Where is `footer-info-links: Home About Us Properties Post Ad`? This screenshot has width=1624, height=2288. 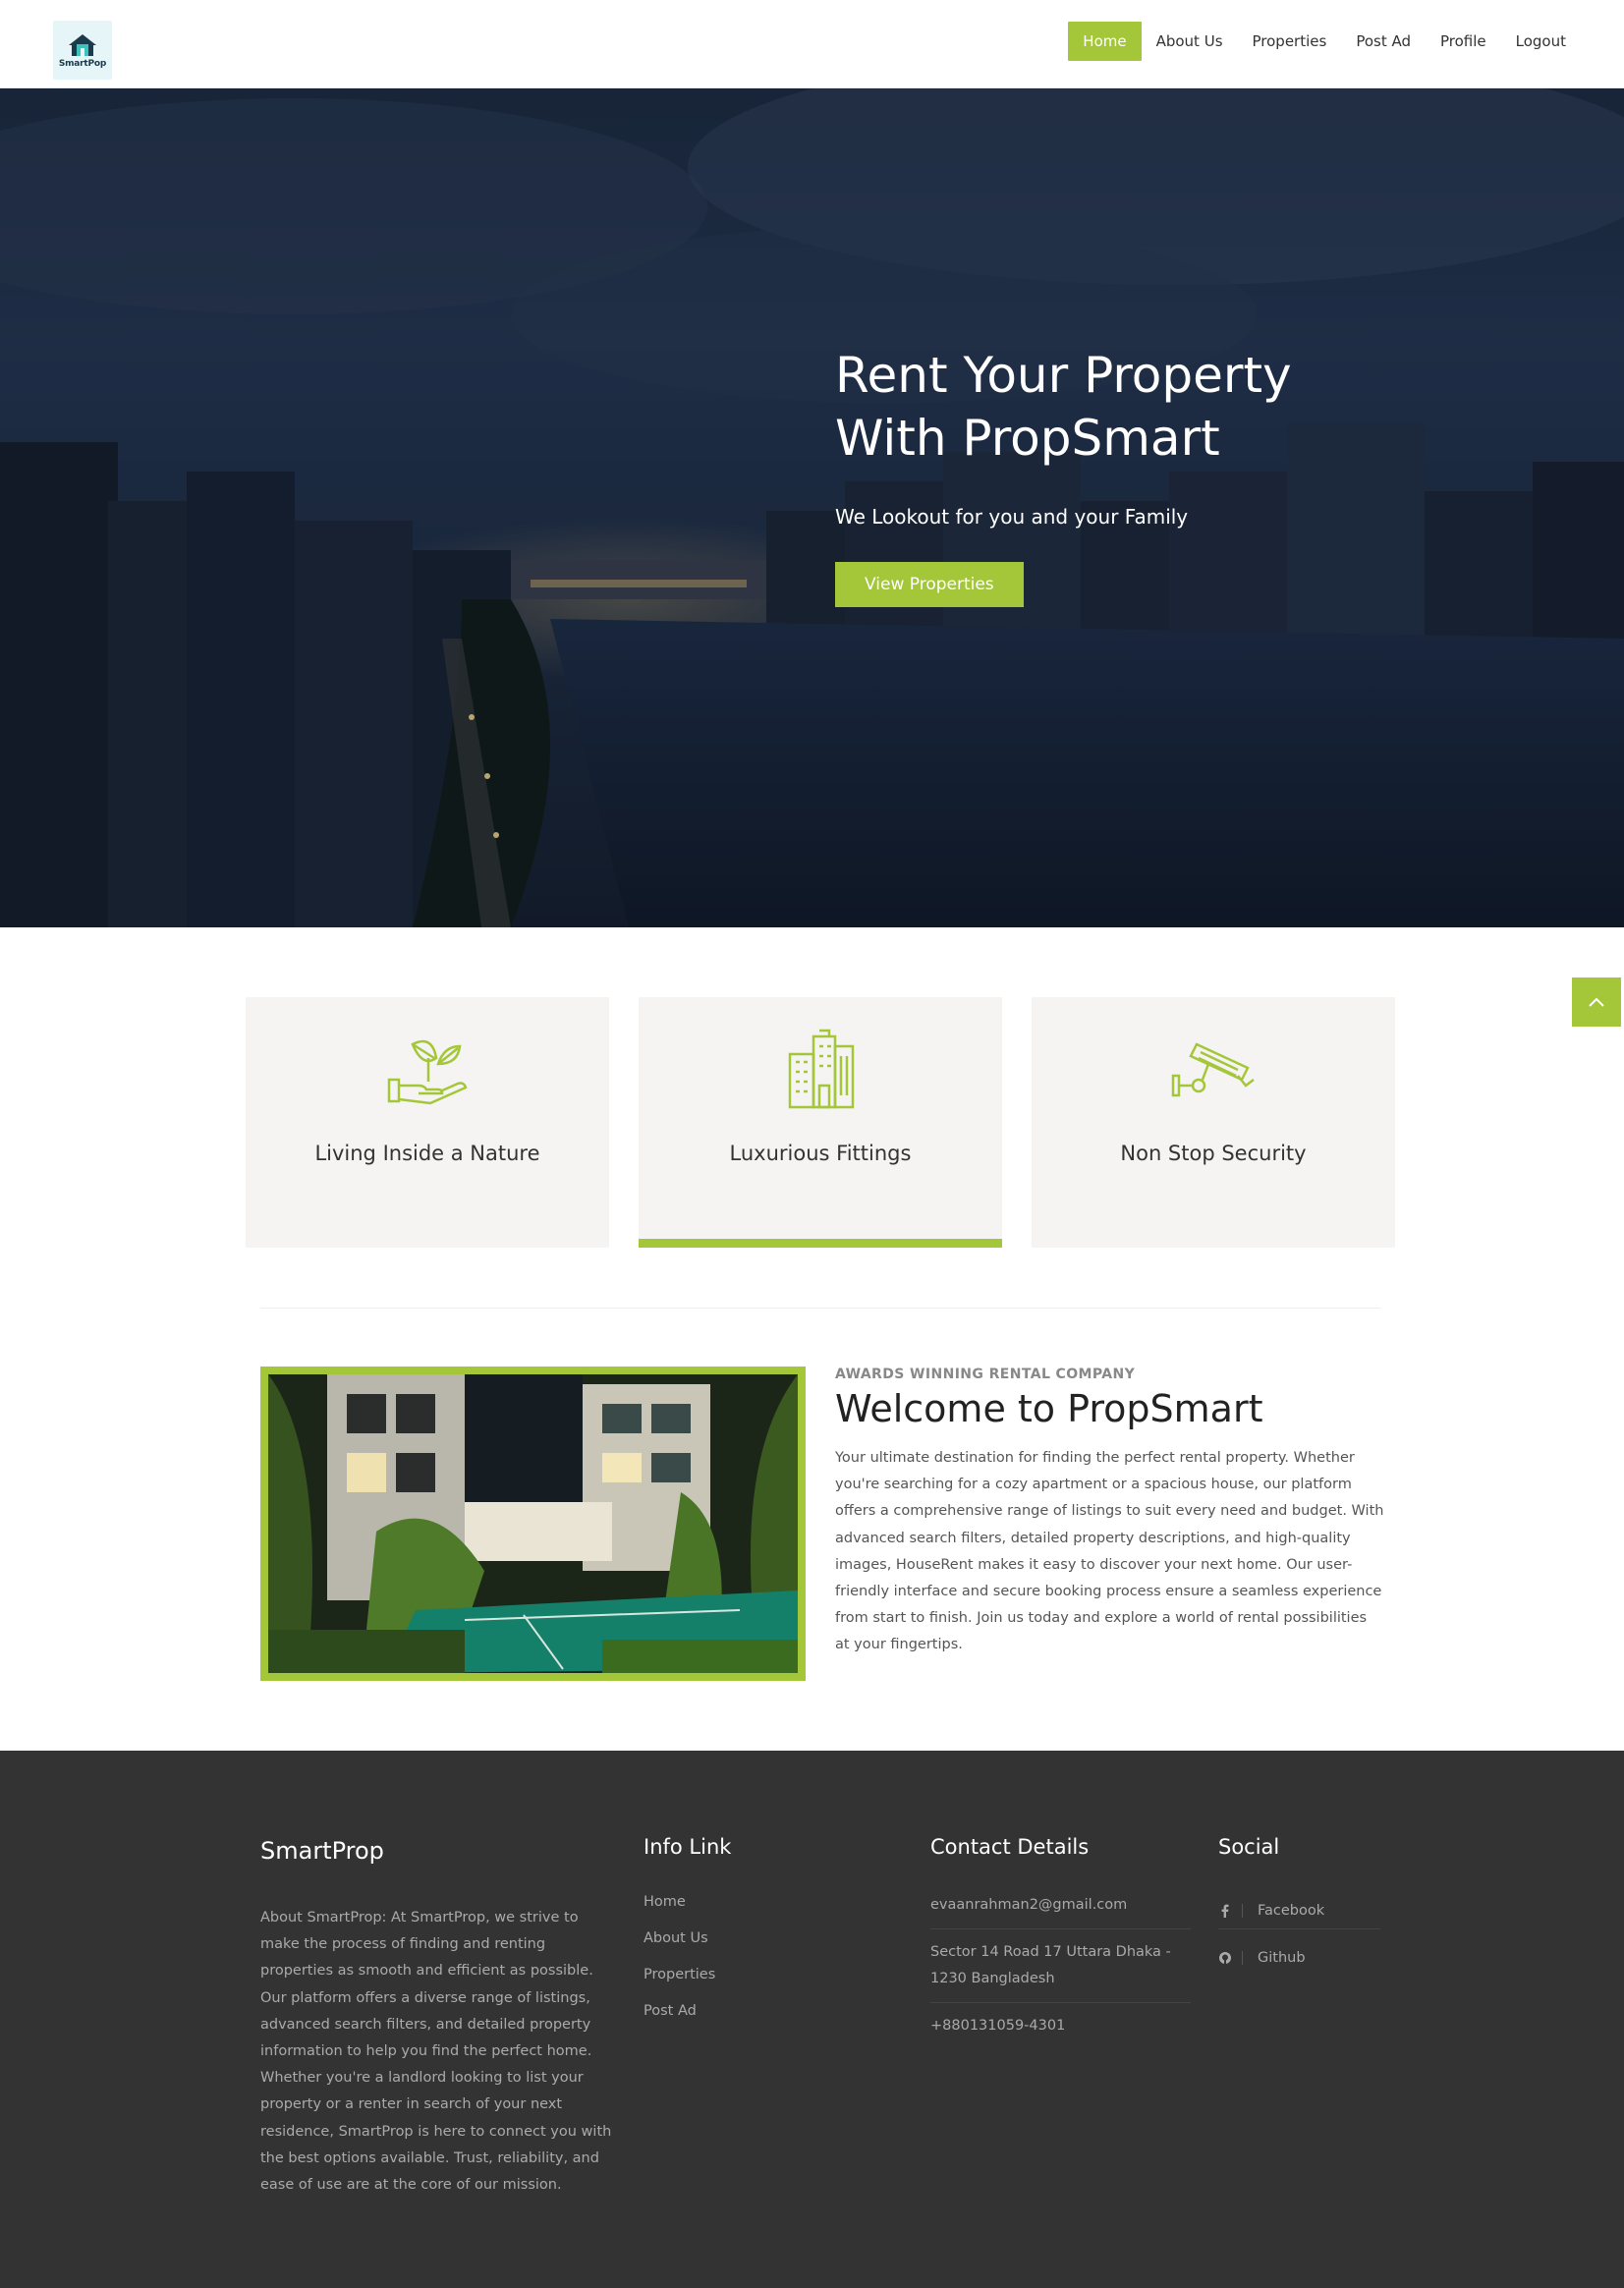
footer-info-links: Home About Us Properties Post Ad is located at coordinates (679, 1964).